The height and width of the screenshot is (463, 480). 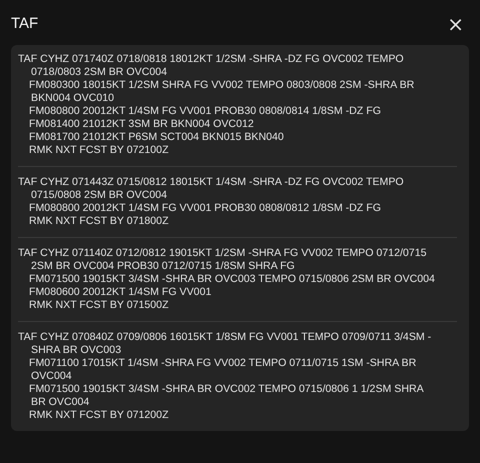 I want to click on taf-forecast-line: FM081700 21012KT P6SM SCT004 BKN015 BKN040, so click(x=156, y=137).